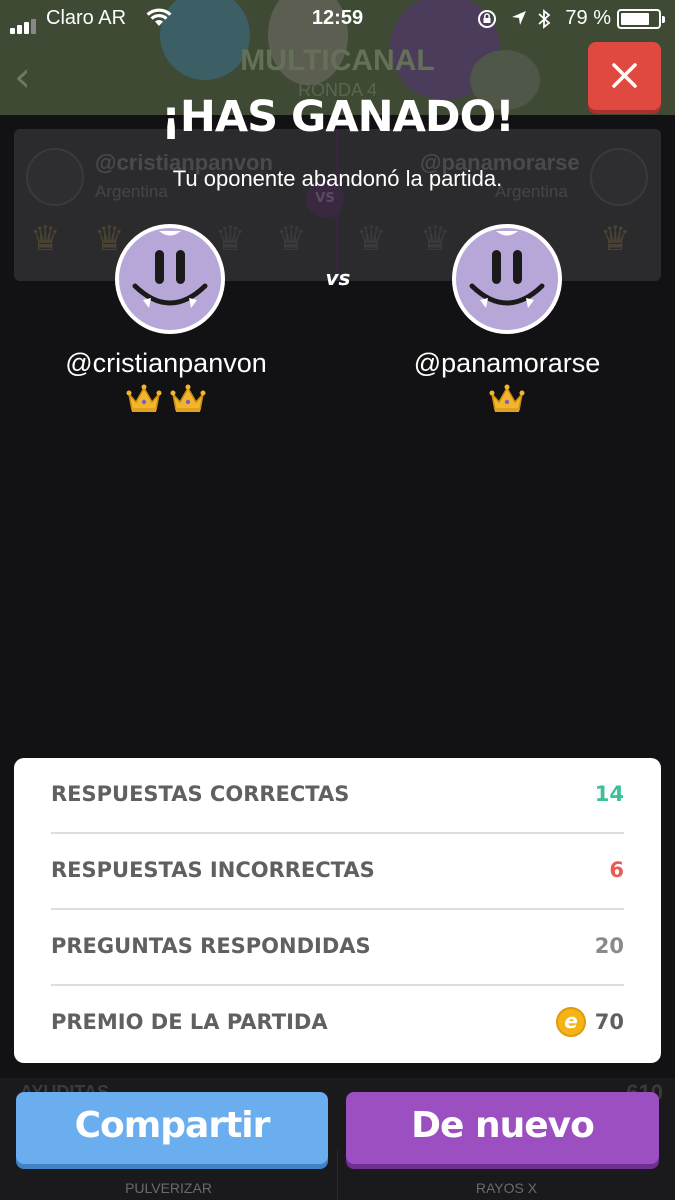 The image size is (675, 1200). What do you see at coordinates (588, 18) in the screenshot?
I see `battery-percent: 79 %` at bounding box center [588, 18].